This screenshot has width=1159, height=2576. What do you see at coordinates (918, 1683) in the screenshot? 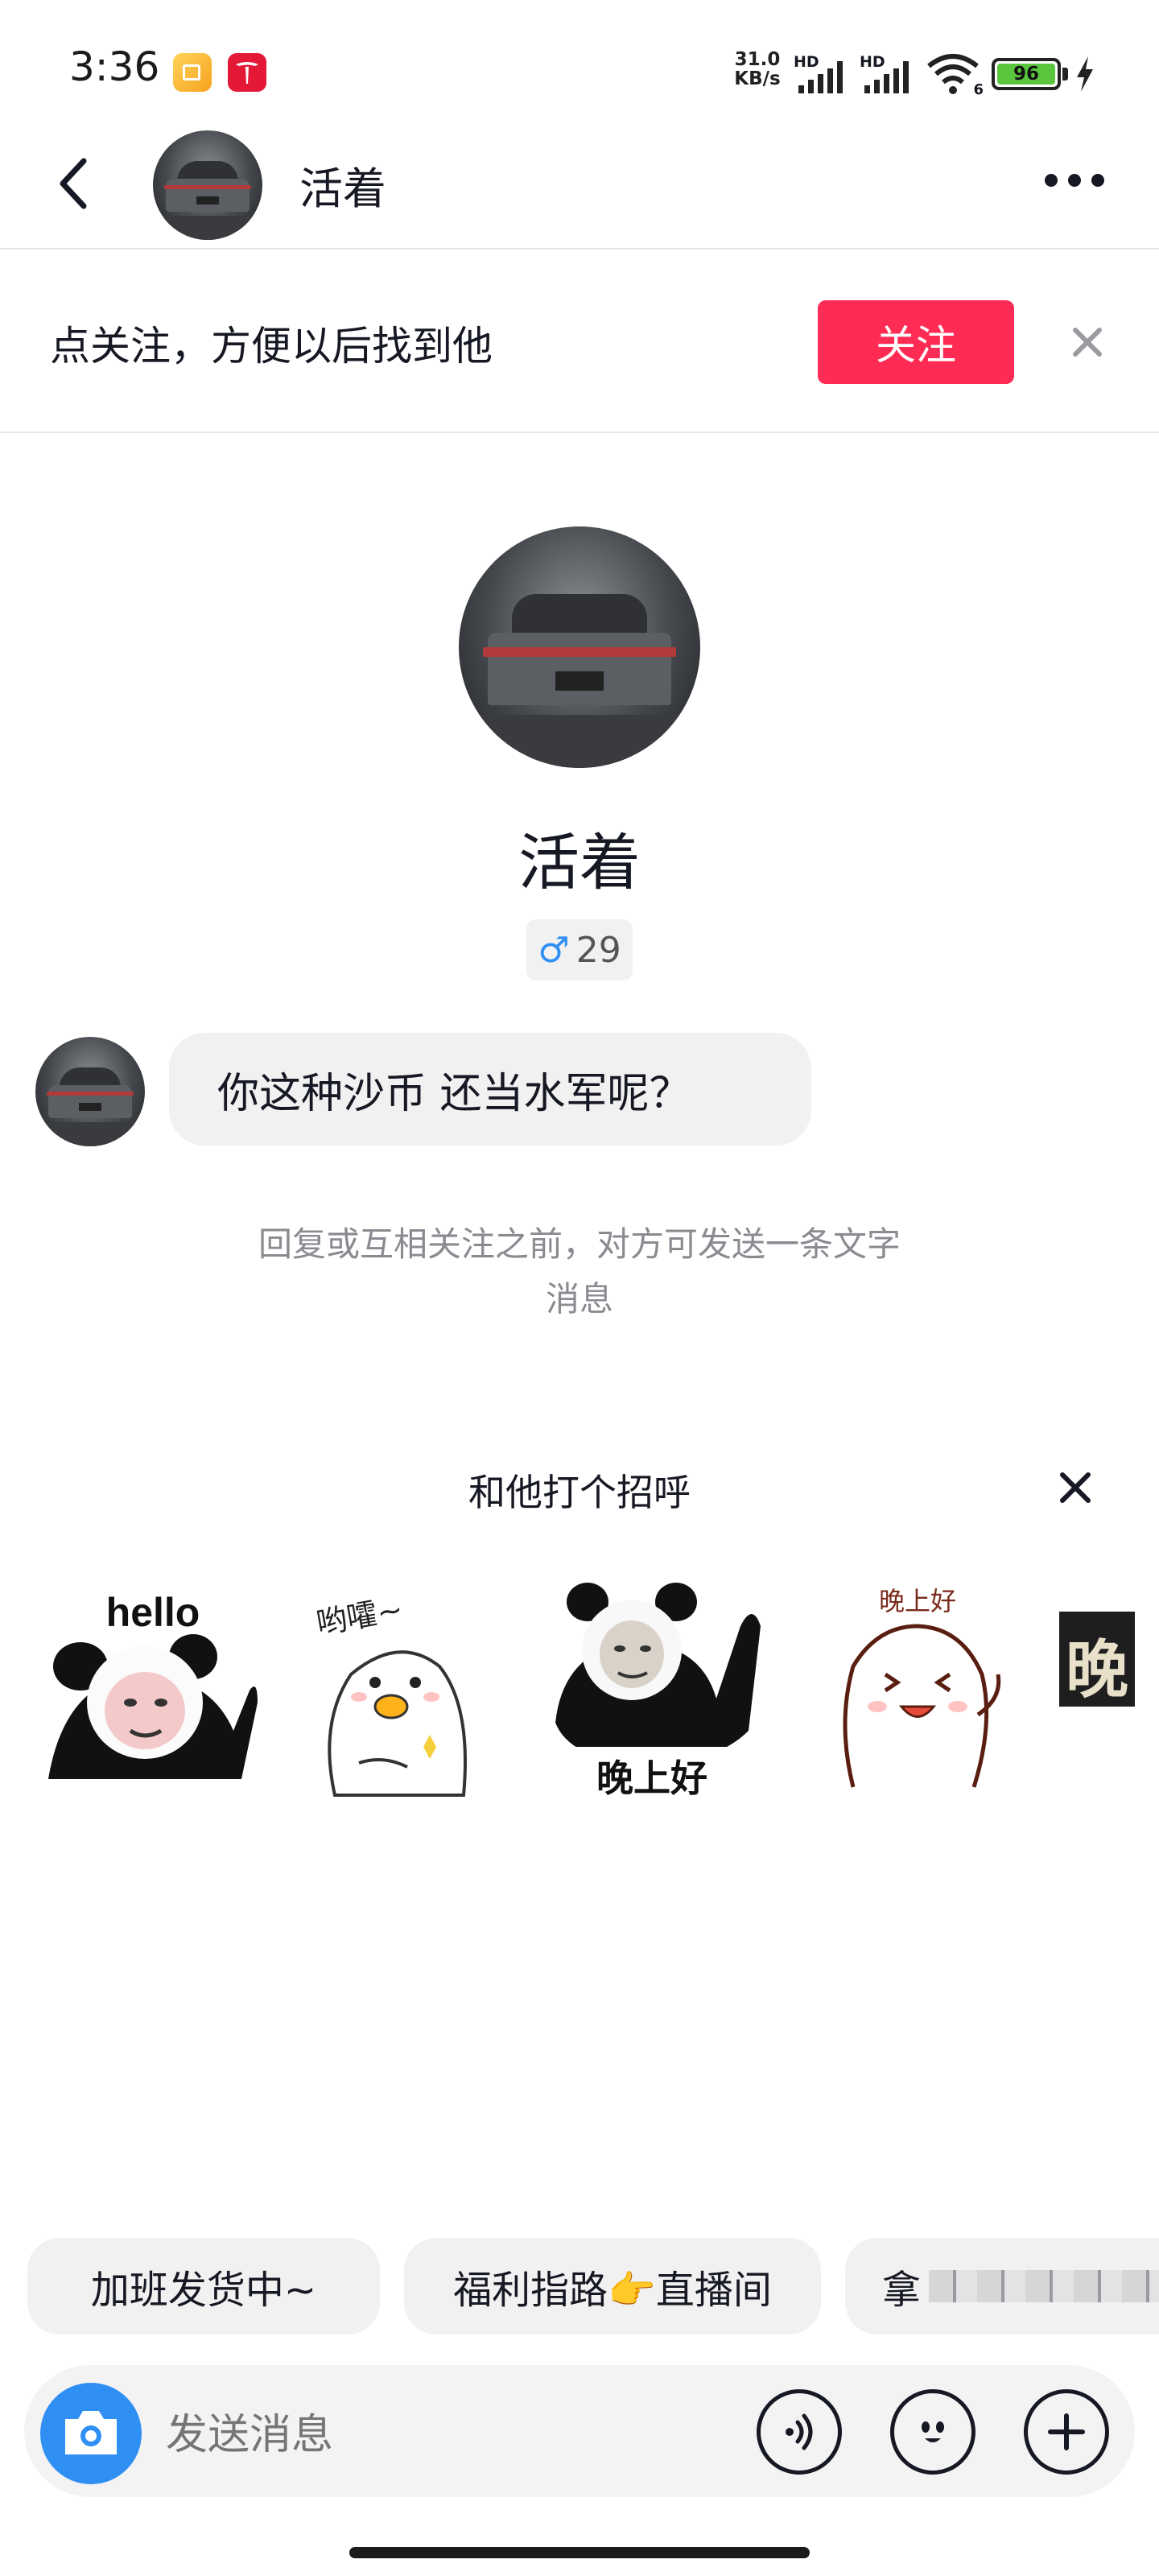
I see `sticker-good-evening-cute: 晚上好` at bounding box center [918, 1683].